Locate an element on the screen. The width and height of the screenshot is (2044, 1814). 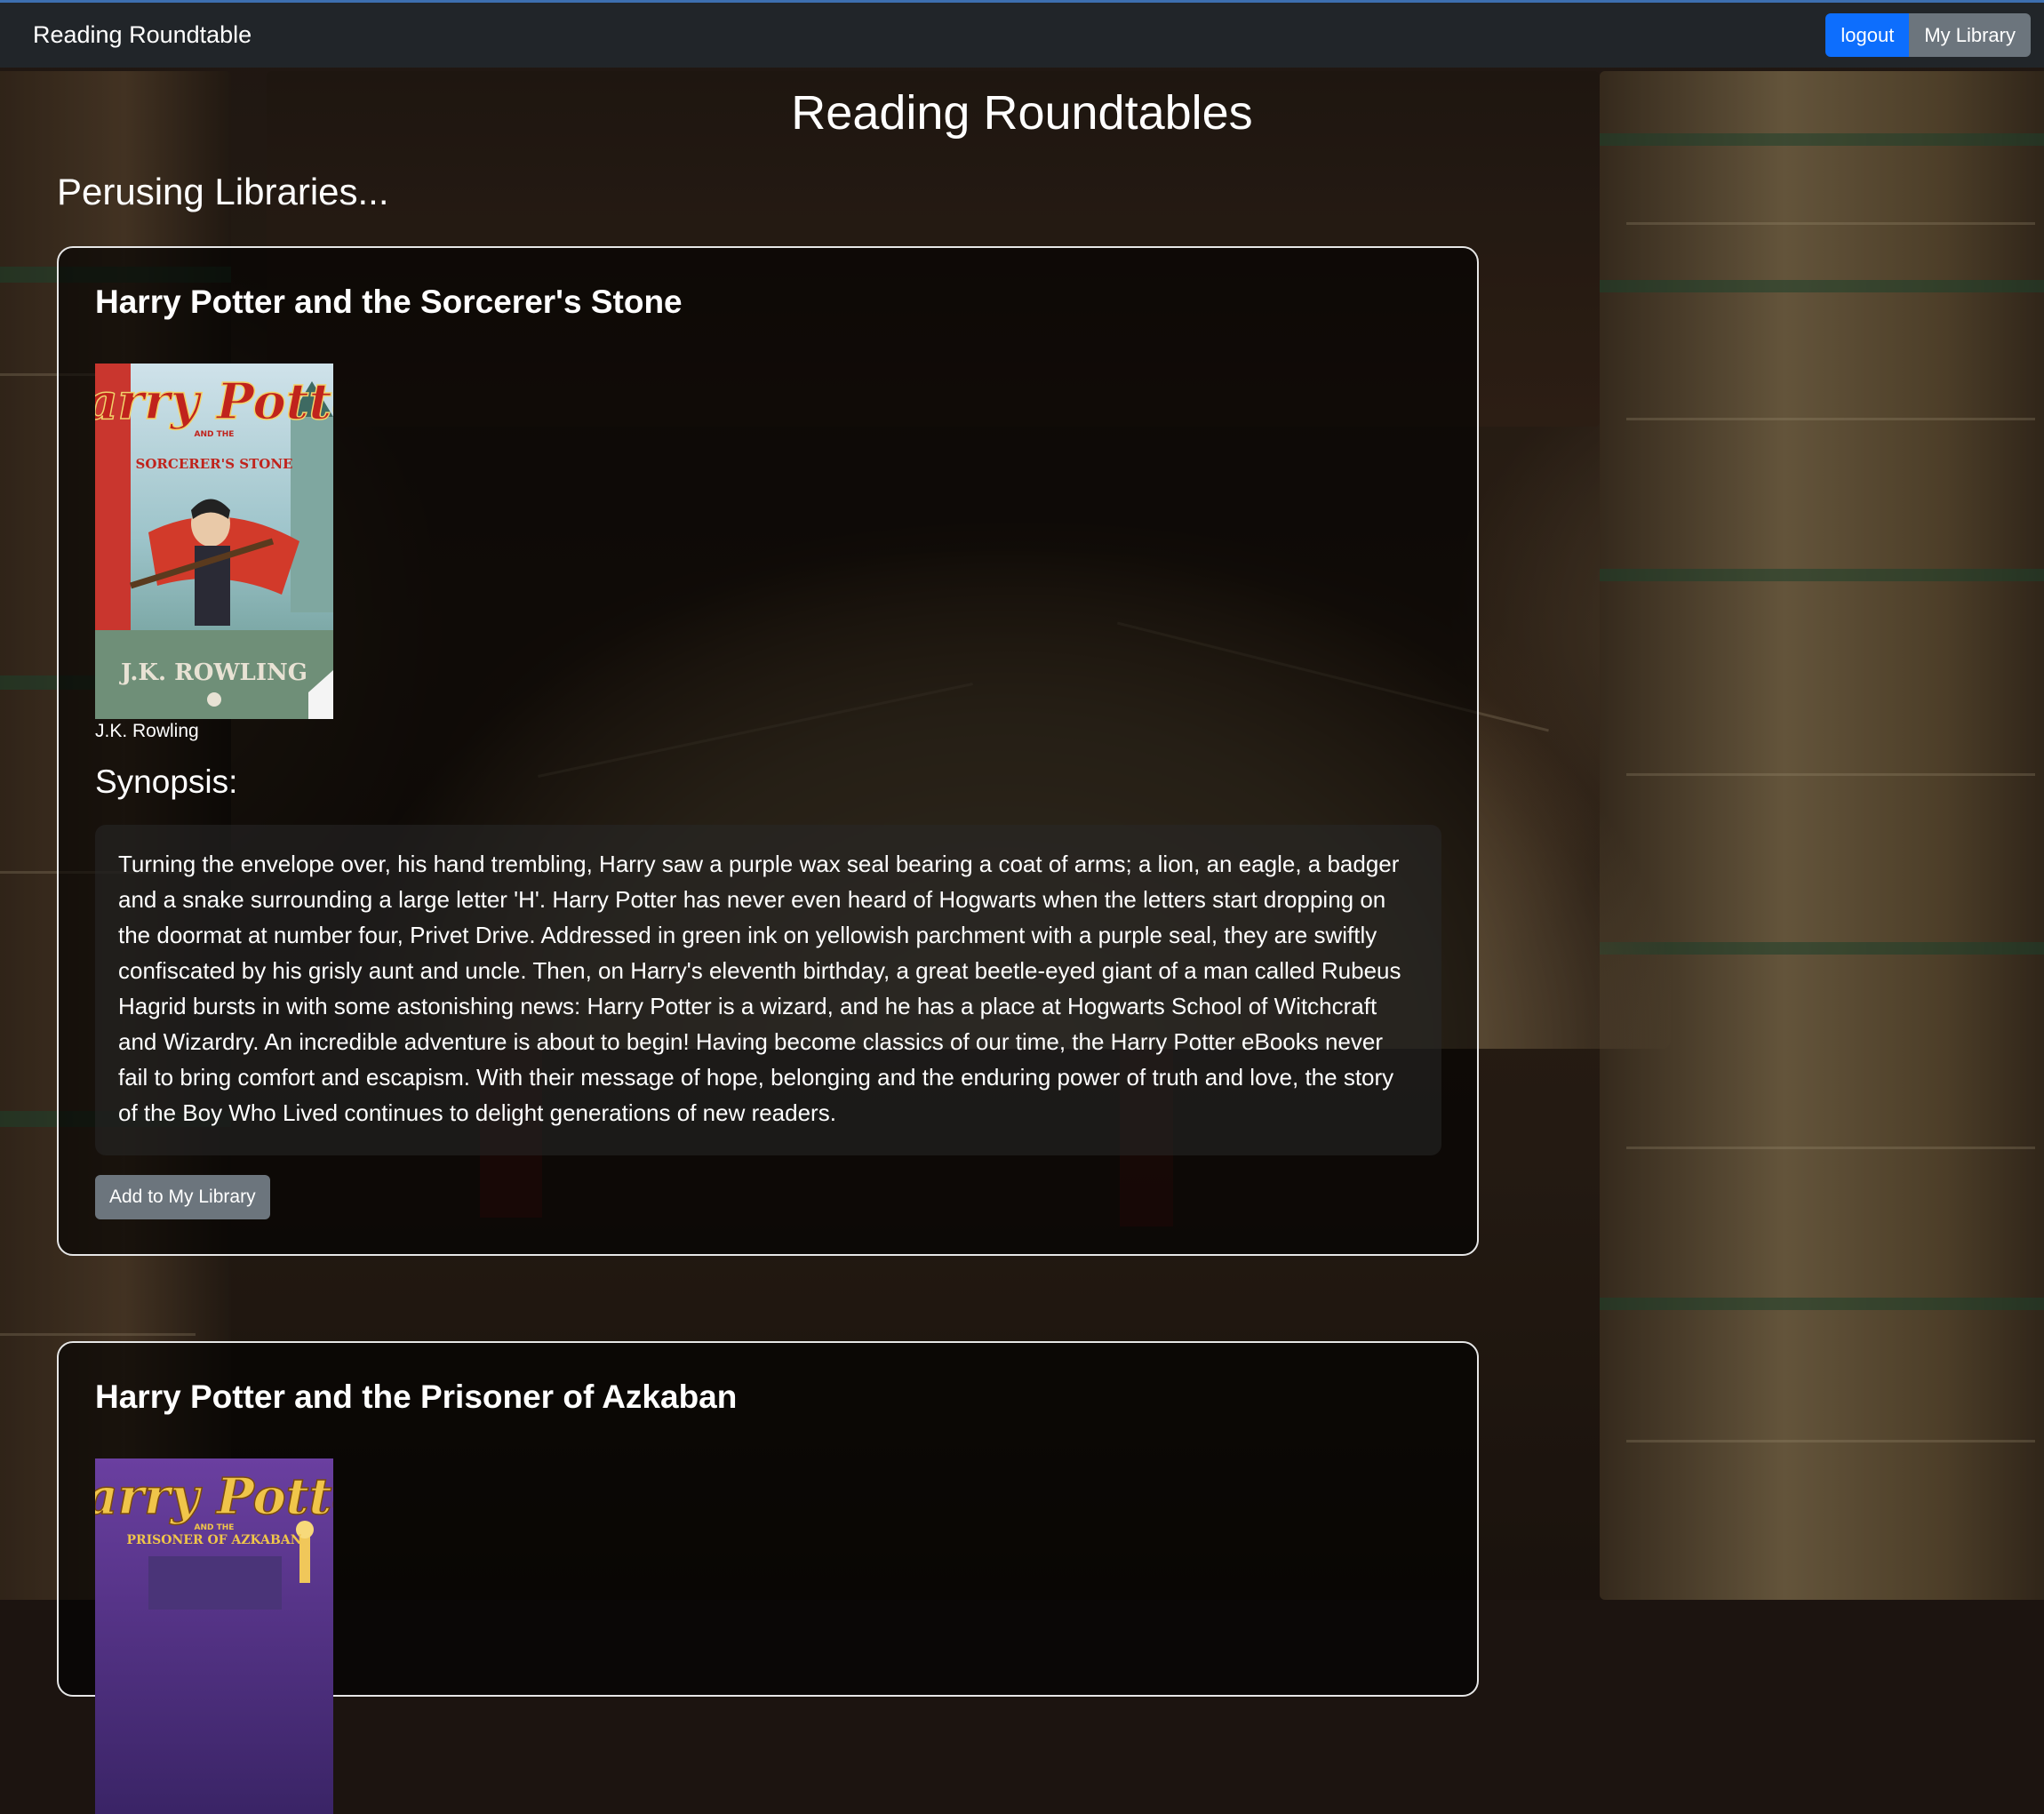
cover-subtitle-art: PRISONER OF AZKABAN is located at coordinates (213, 1540).